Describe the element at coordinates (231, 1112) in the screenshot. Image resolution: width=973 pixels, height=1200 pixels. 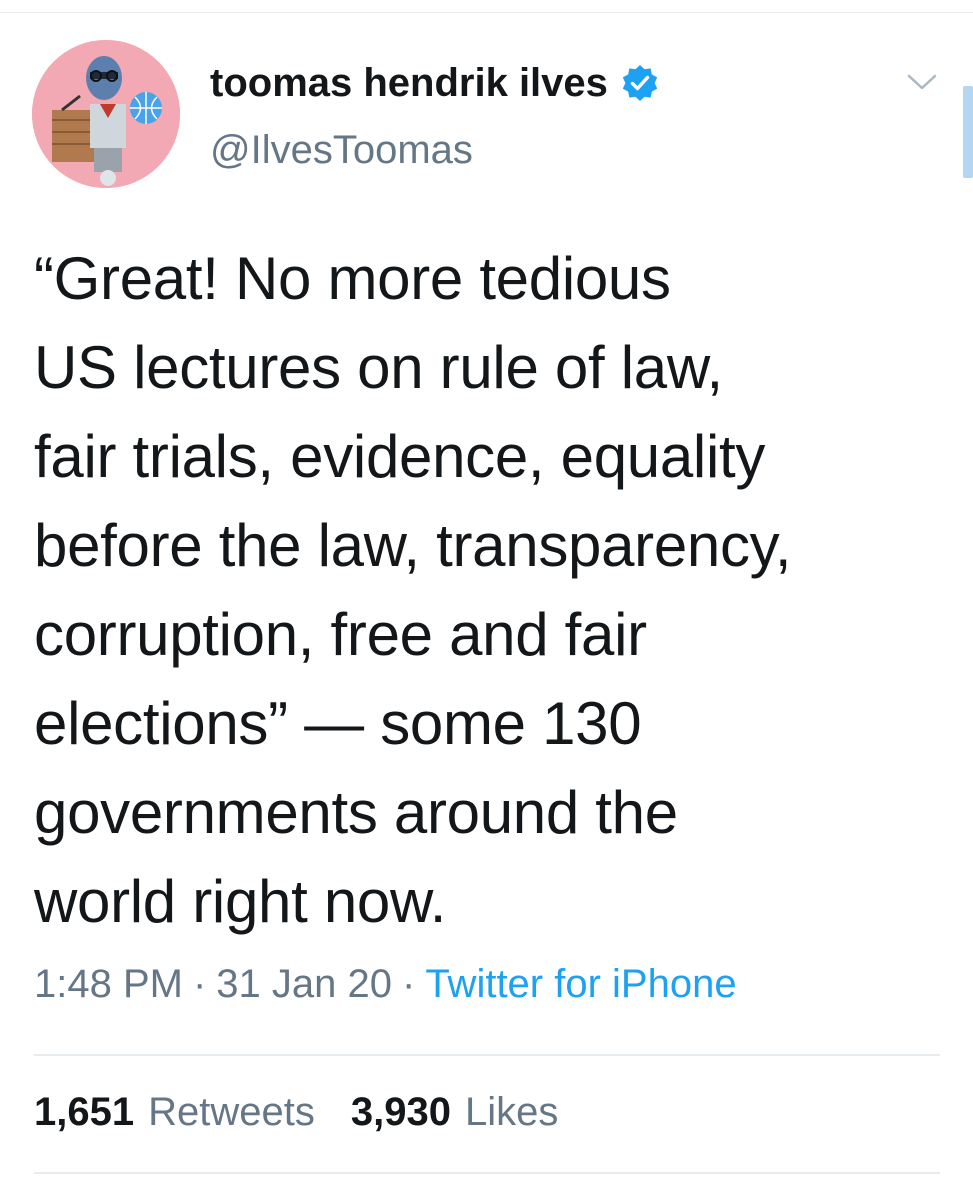
I see `retweets-label: Retweets` at that location.